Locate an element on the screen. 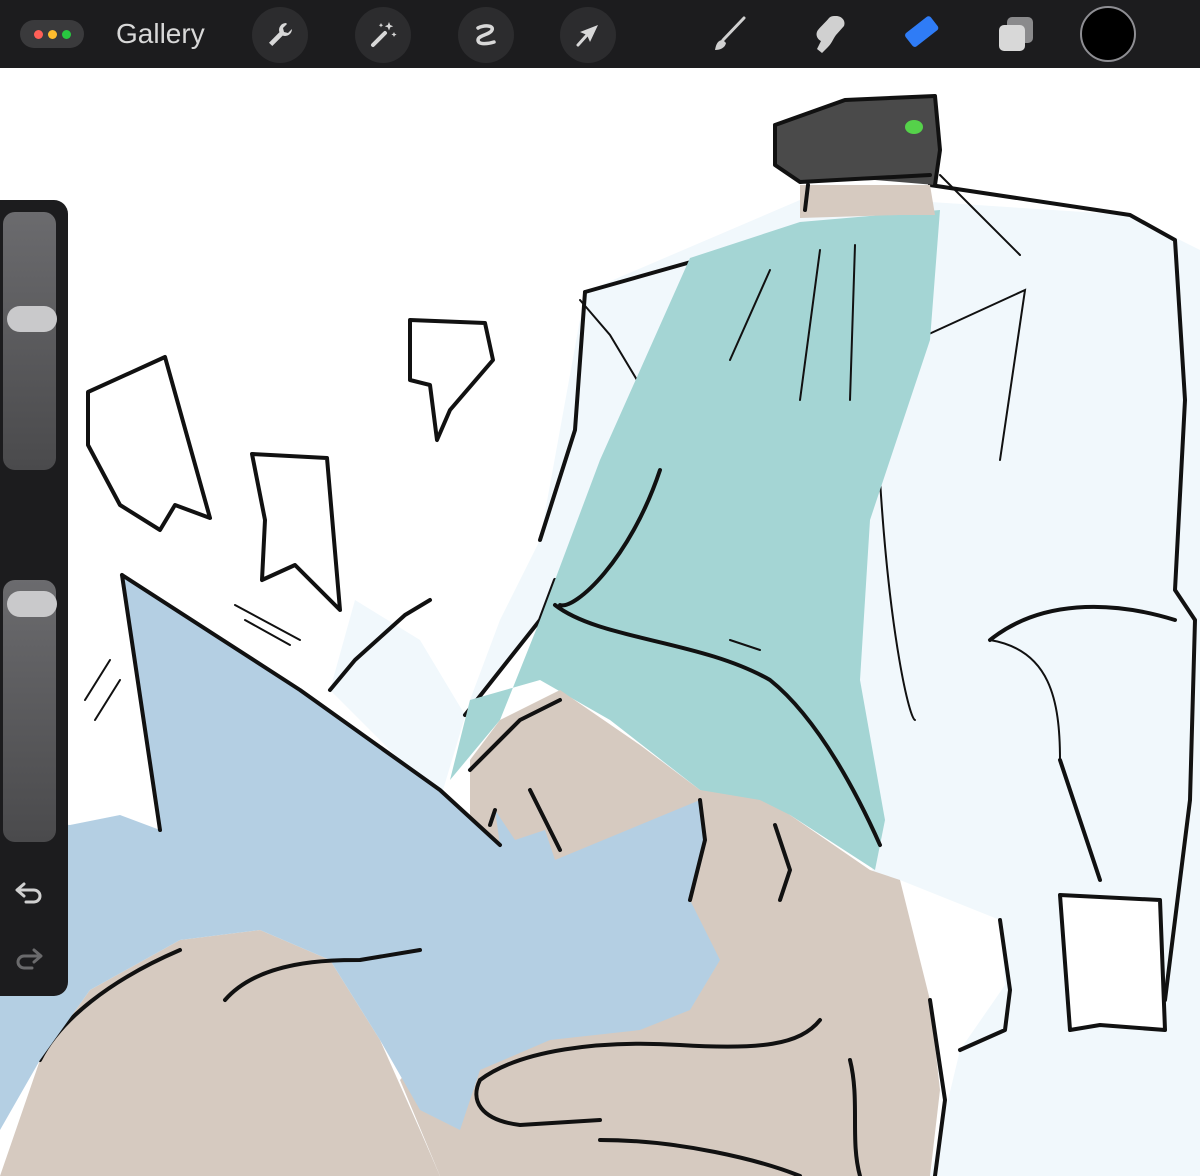  transform-arrow-icon is located at coordinates (587, 36).